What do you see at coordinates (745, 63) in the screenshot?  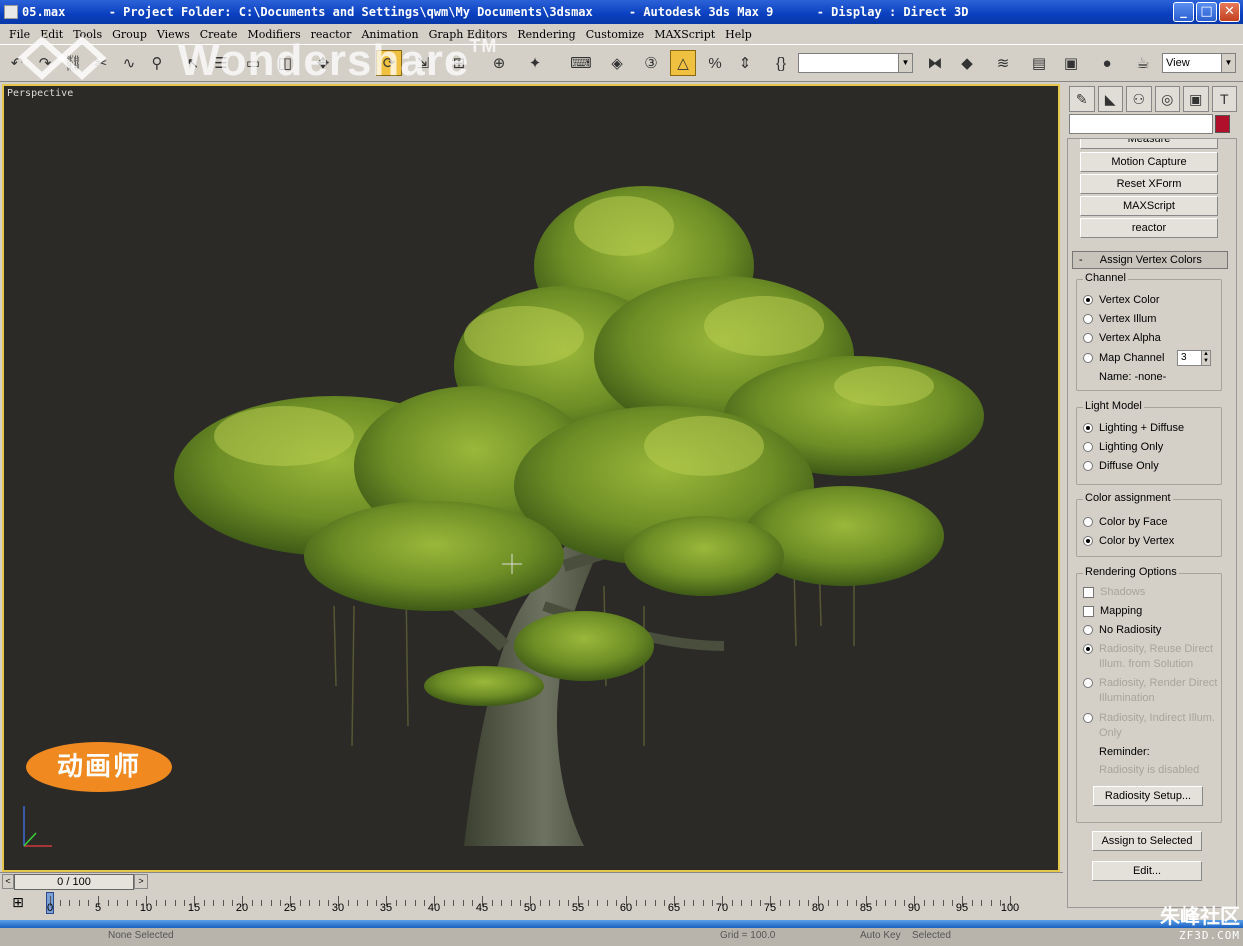 I see `spinner-snap-icon: ⇕` at bounding box center [745, 63].